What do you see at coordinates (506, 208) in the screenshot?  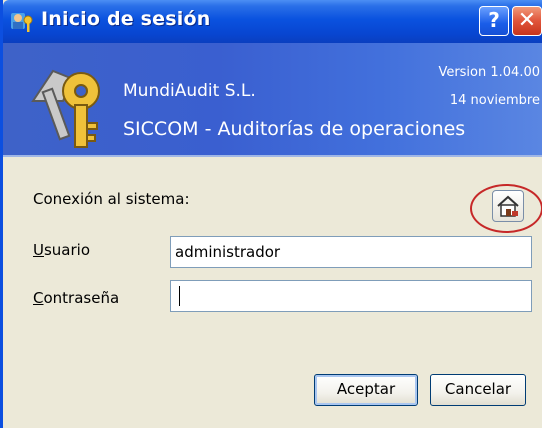 I see `highlight-circle` at bounding box center [506, 208].